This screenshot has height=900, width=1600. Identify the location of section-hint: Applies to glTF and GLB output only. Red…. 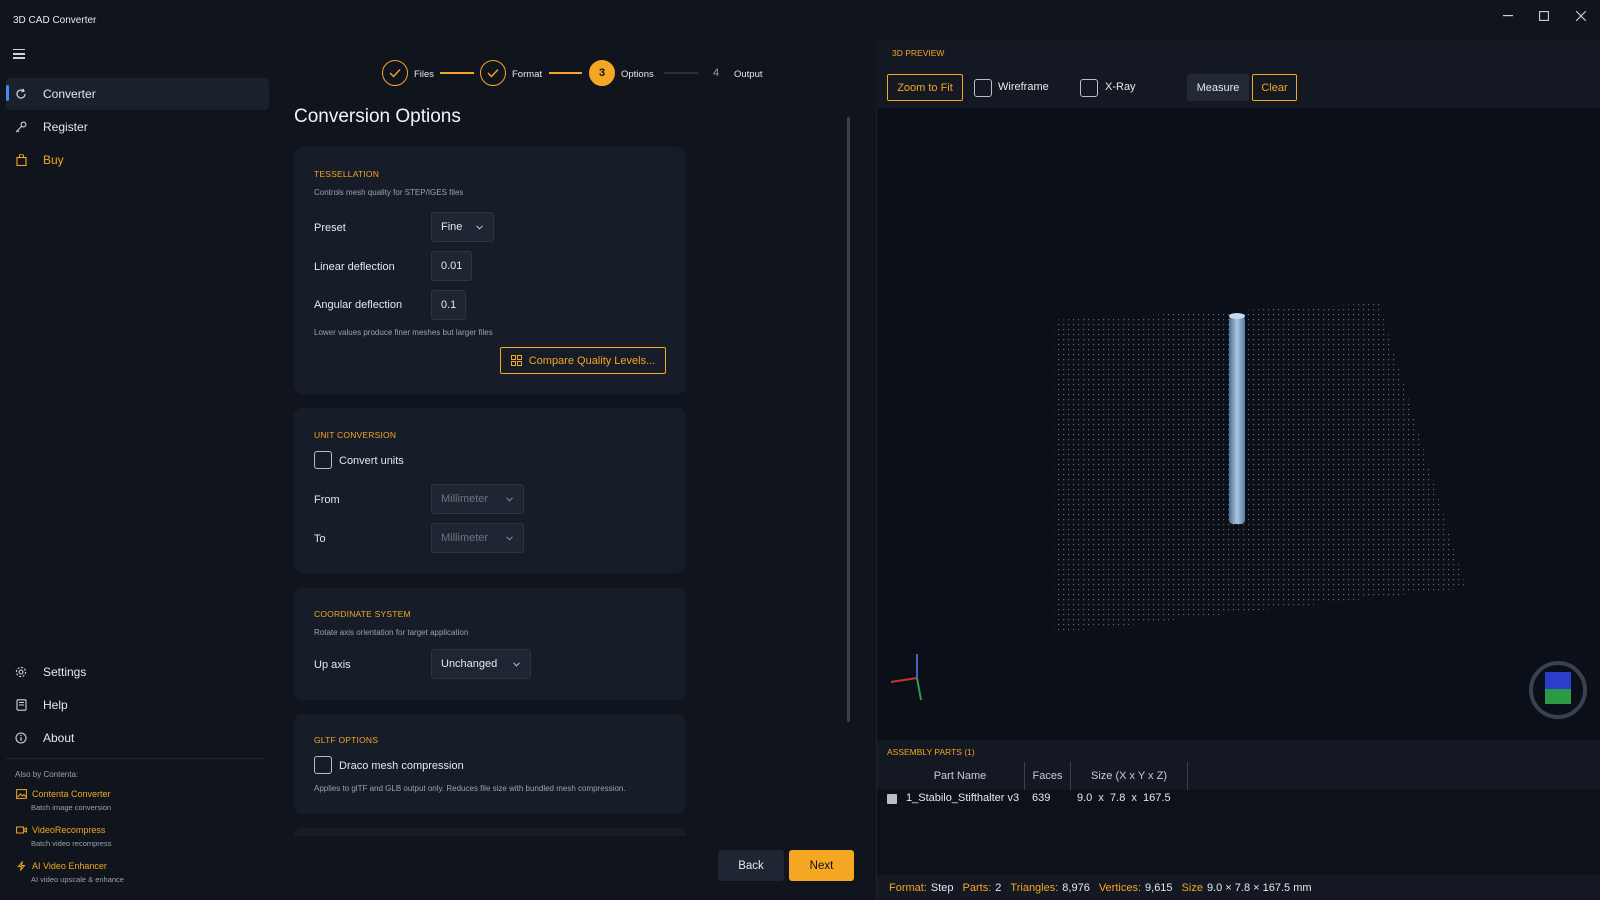
(470, 788).